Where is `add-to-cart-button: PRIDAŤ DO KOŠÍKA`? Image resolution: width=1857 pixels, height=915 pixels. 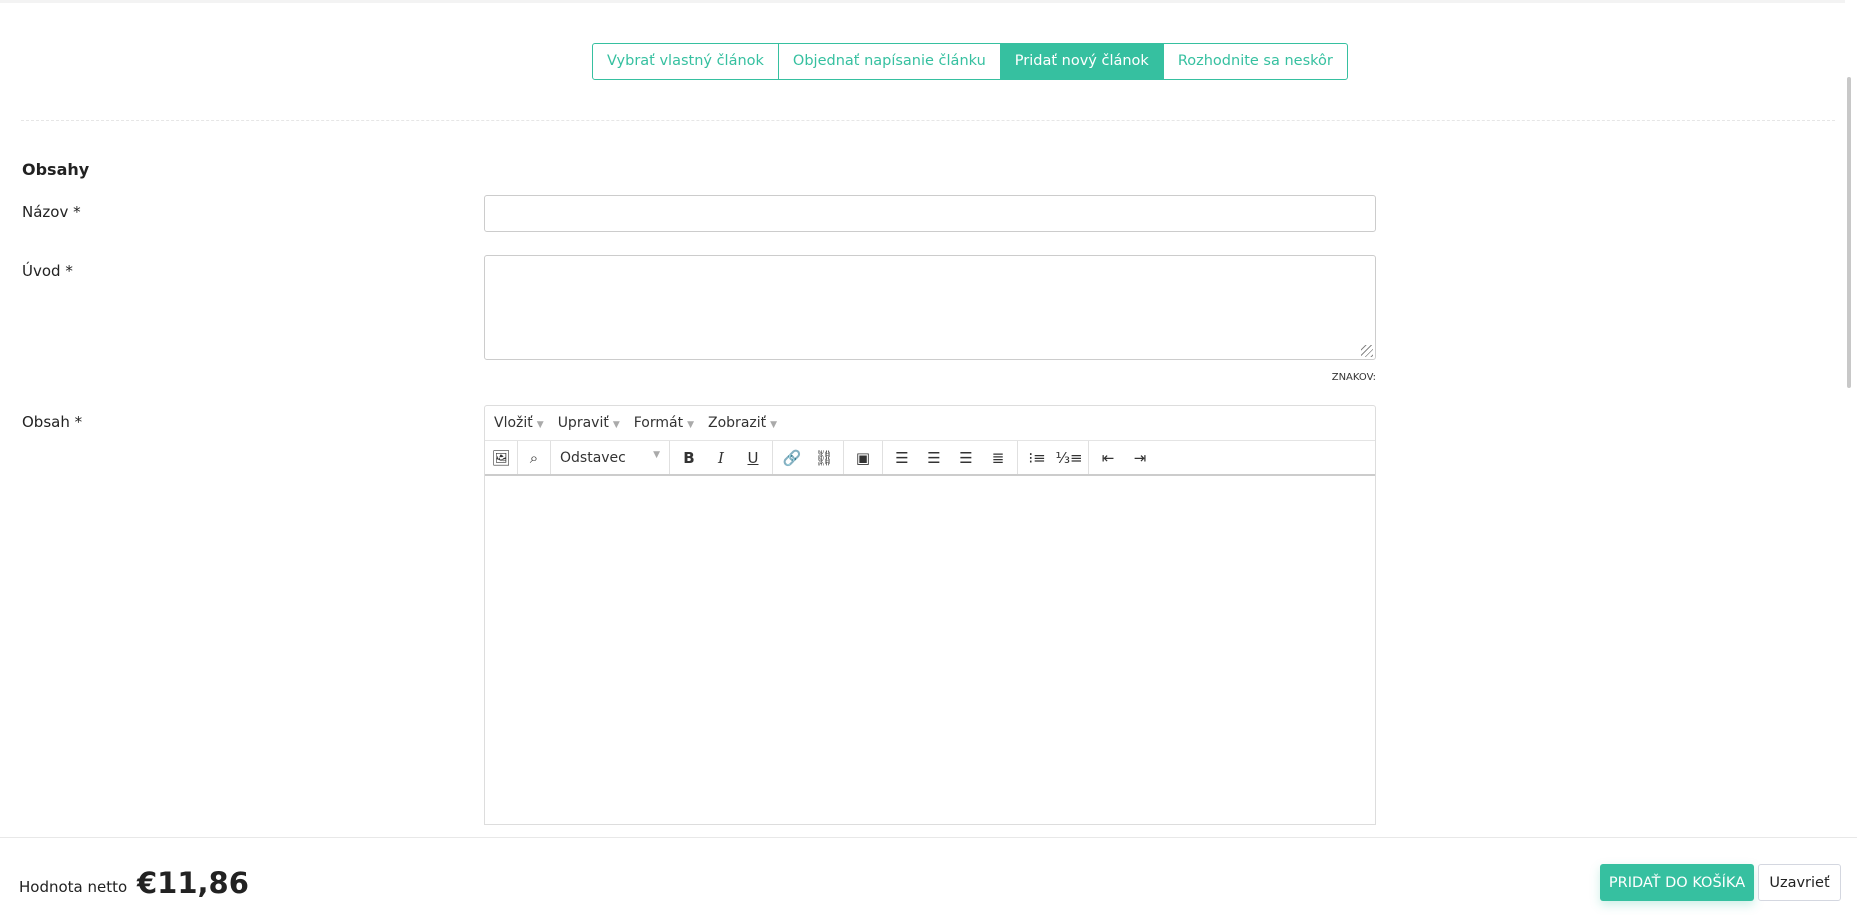 add-to-cart-button: PRIDAŤ DO KOŠÍKA is located at coordinates (1677, 882).